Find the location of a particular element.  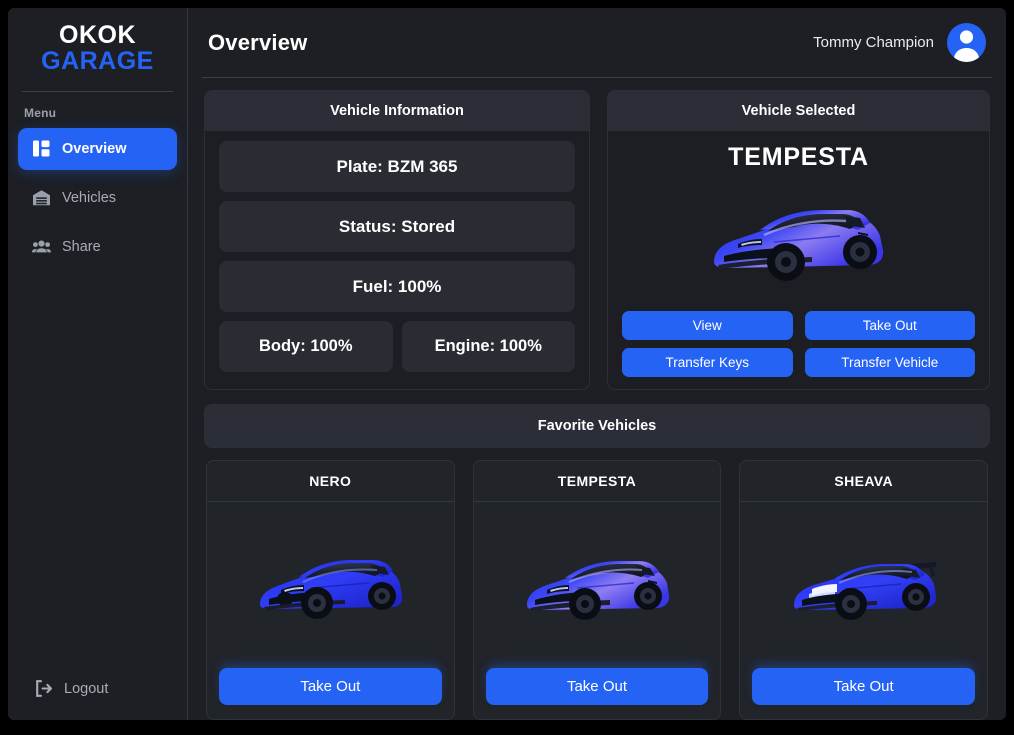

selected-vehicle-image is located at coordinates (798, 239).